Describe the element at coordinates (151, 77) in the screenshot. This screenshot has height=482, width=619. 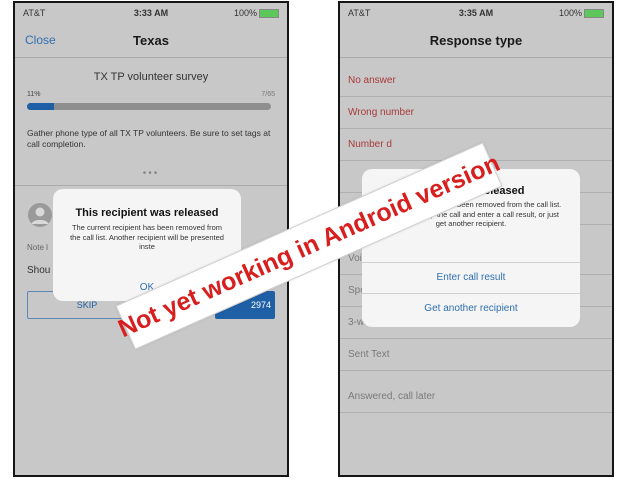
I see `survey-title: TX TP volunteer survey` at that location.